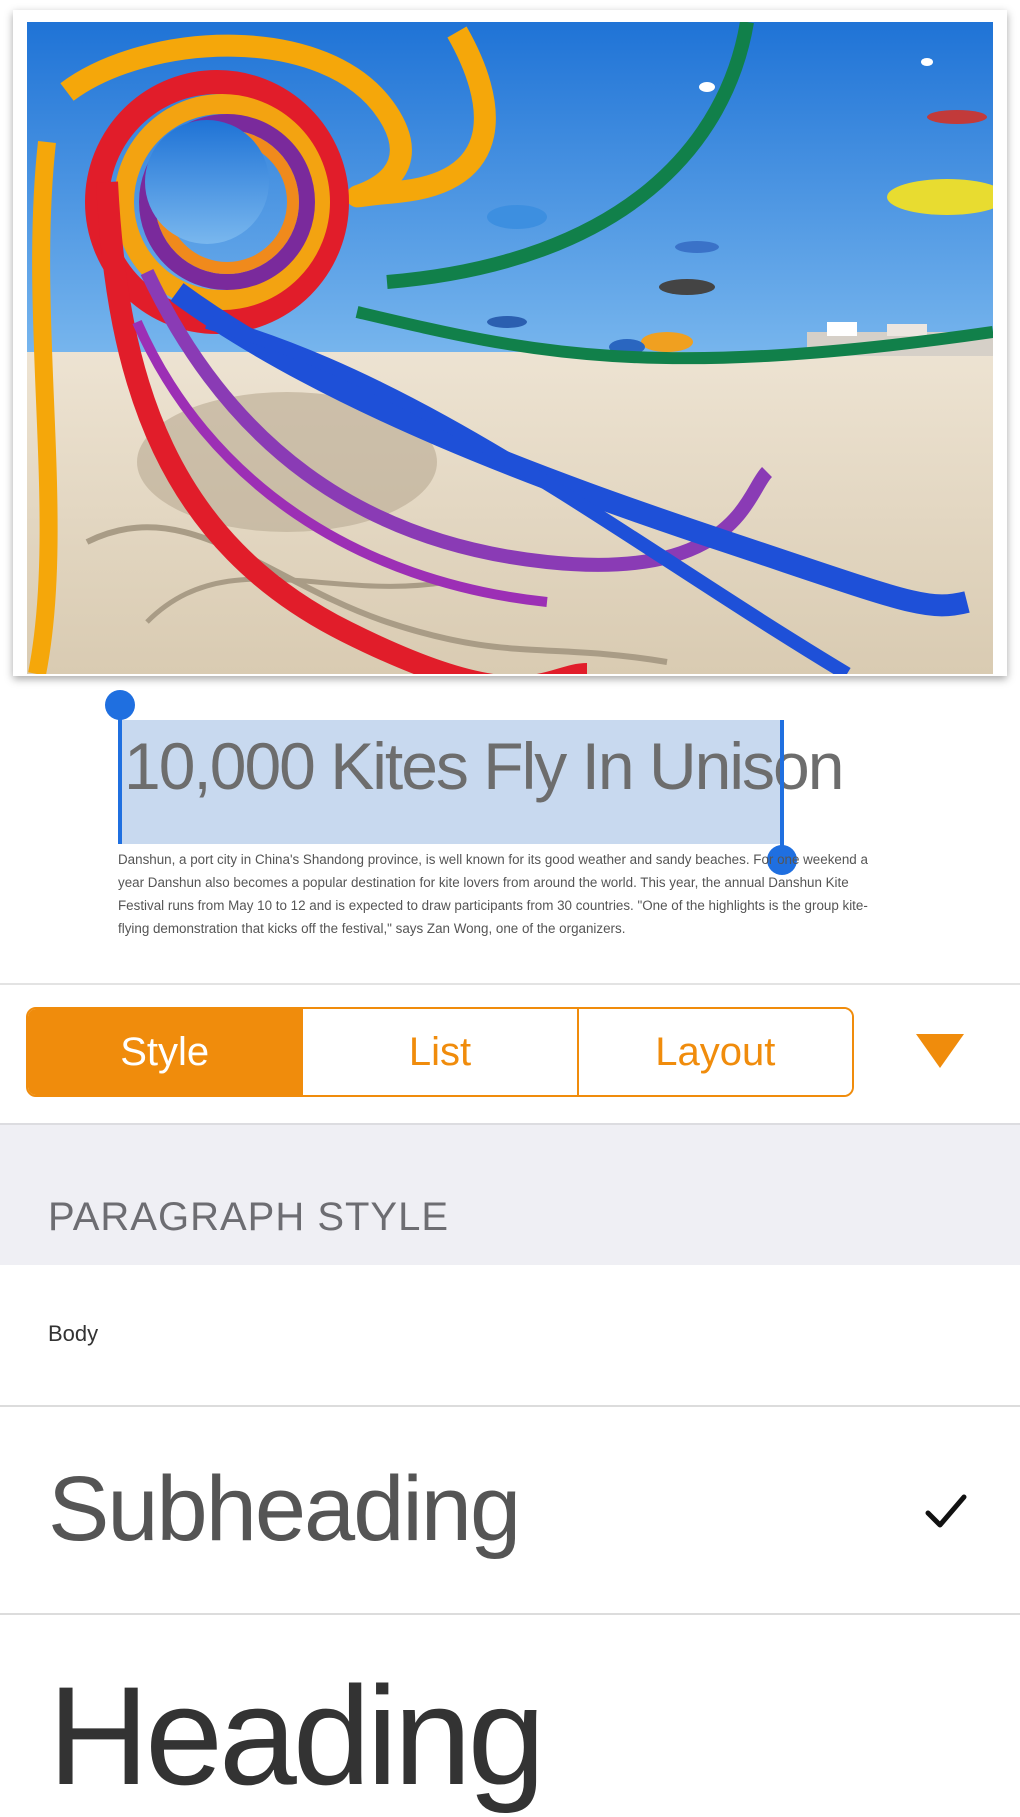 The image size is (1020, 1817). I want to click on style-option-subheading: Subheading, so click(510, 1510).